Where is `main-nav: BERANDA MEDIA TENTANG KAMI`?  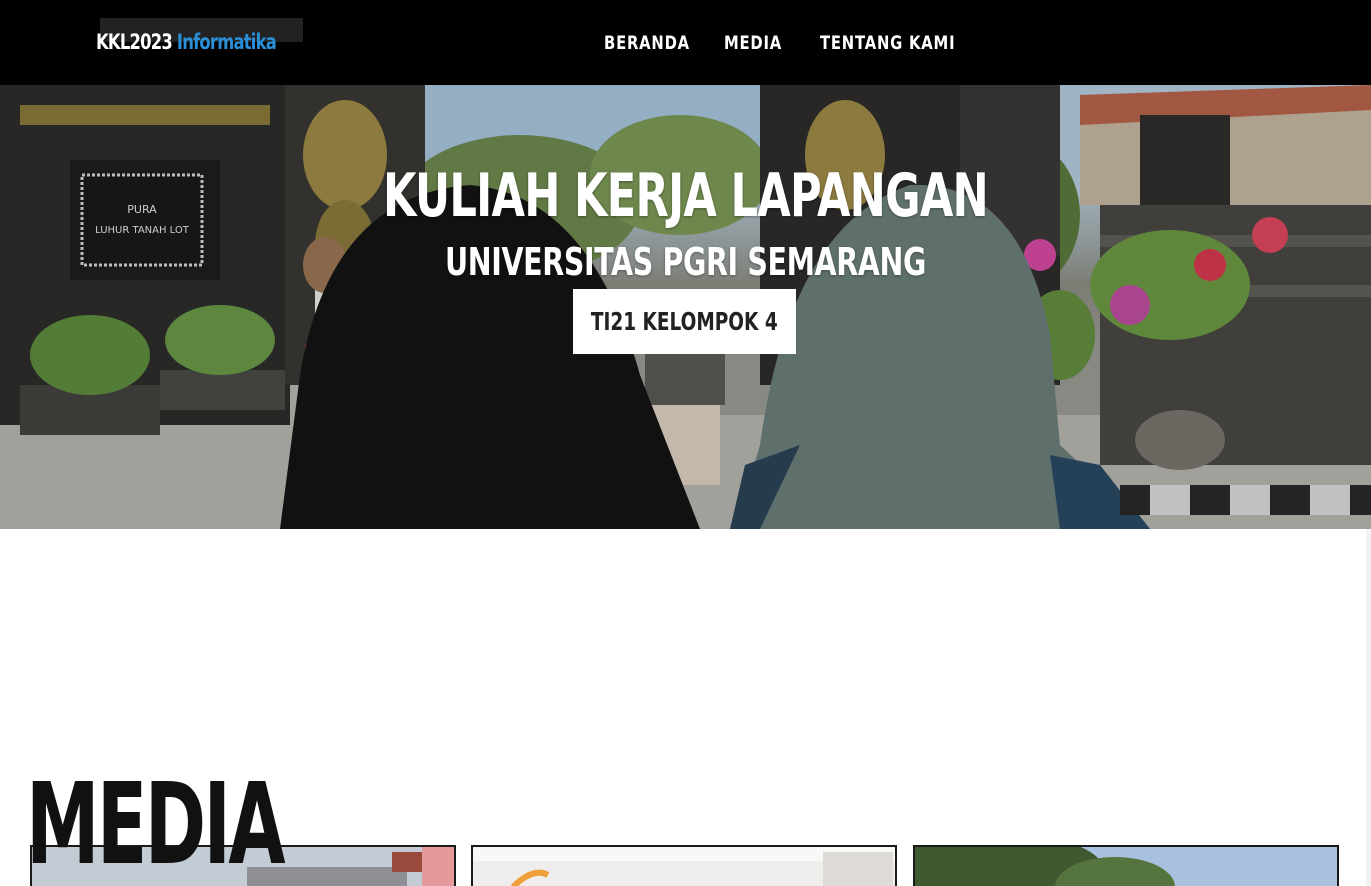 main-nav: BERANDA MEDIA TENTANG KAMI is located at coordinates (685, 43).